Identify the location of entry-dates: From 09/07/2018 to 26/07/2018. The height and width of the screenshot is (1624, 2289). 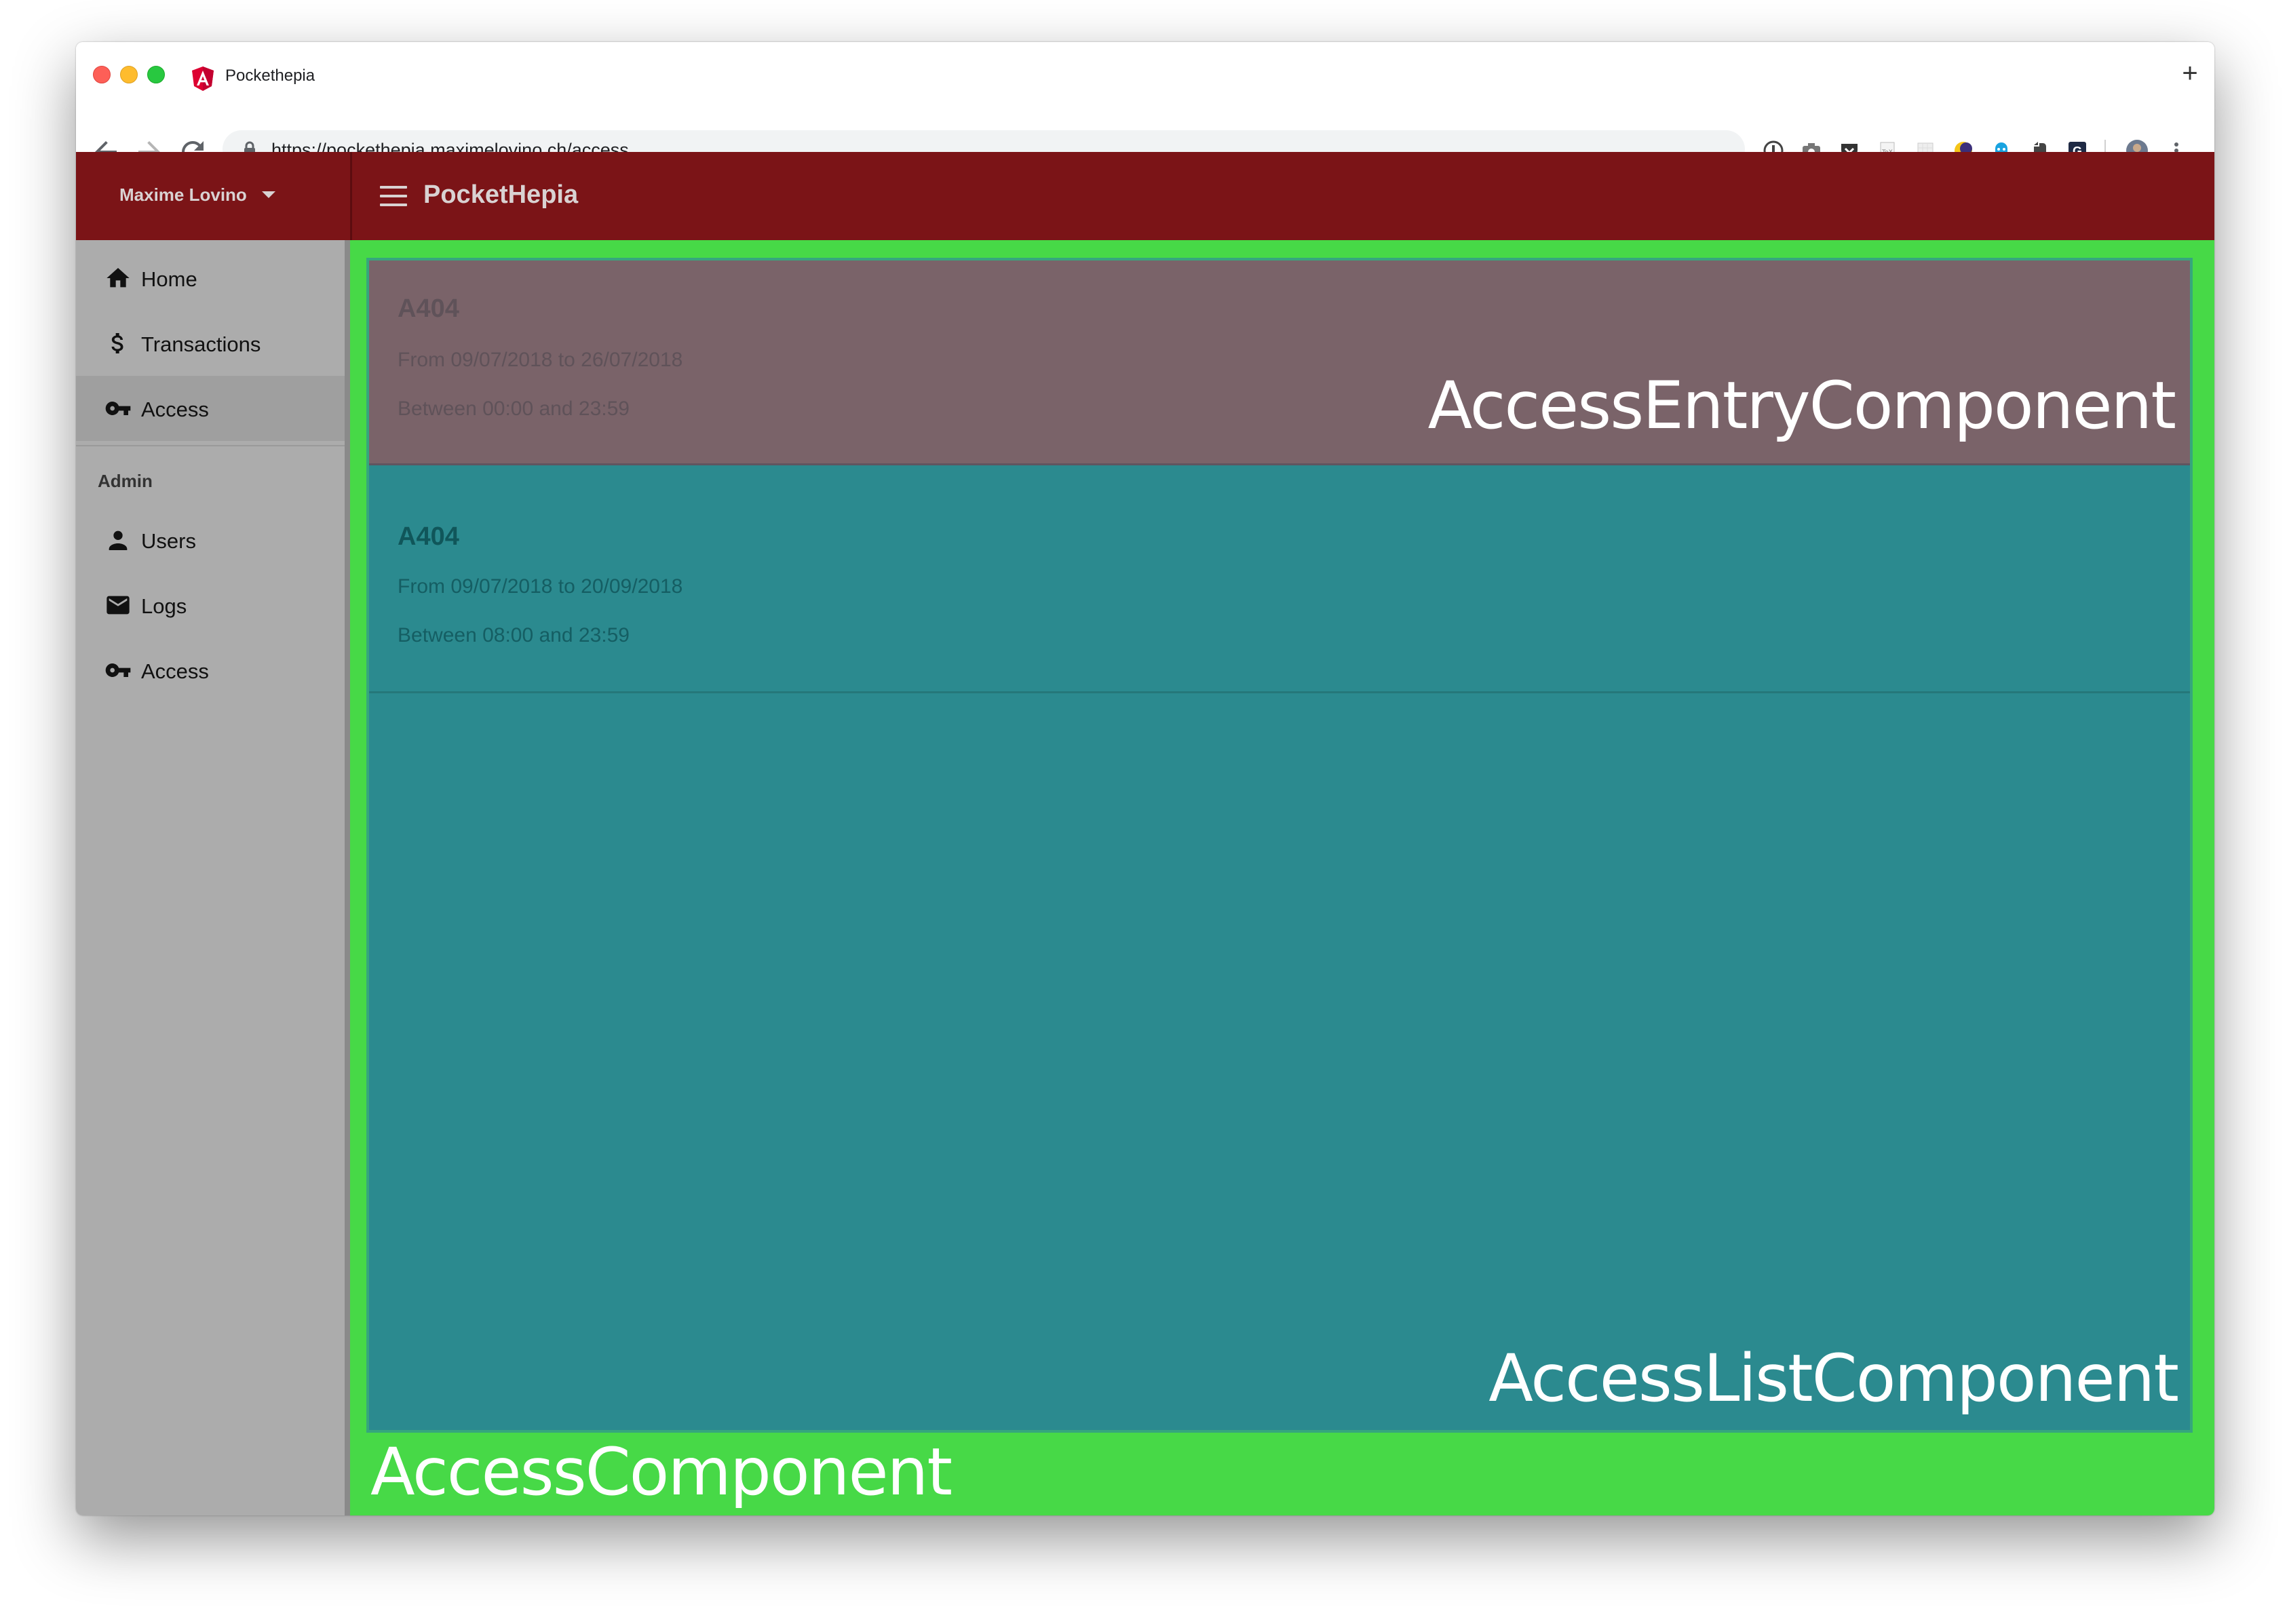
(540, 360).